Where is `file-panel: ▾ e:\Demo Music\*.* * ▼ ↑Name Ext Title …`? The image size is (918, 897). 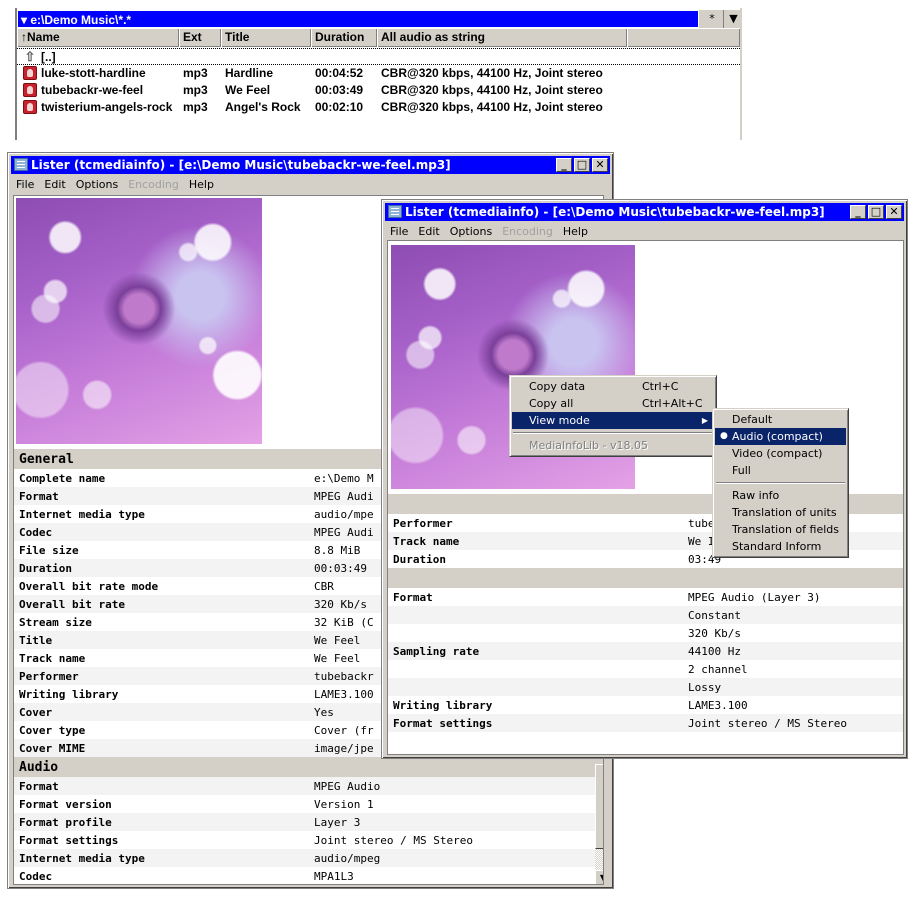 file-panel: ▾ e:\Demo Music\*.* * ▼ ↑Name Ext Title … is located at coordinates (378, 74).